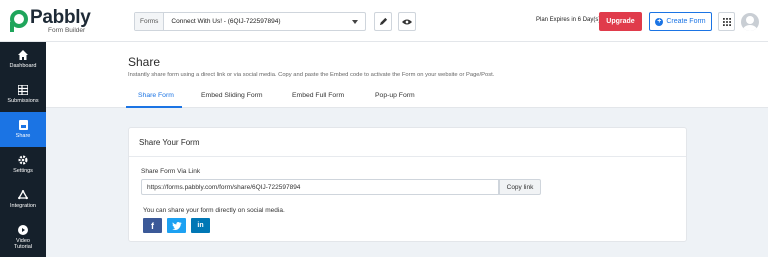 This screenshot has height=257, width=768. I want to click on pencil-icon, so click(383, 21).